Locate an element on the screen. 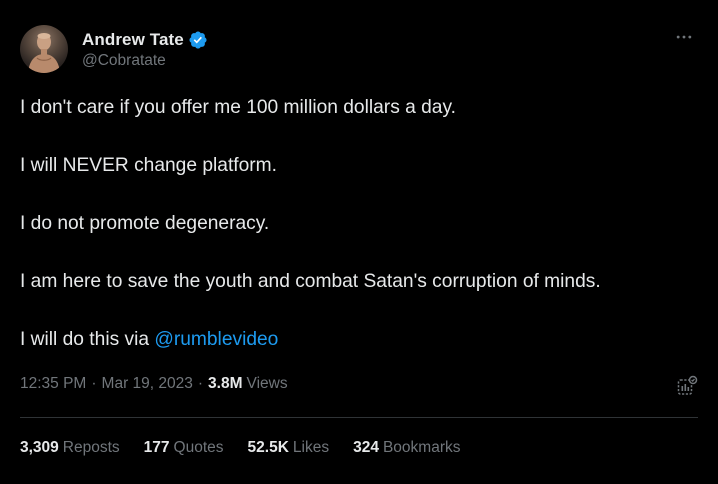 Image resolution: width=718 pixels, height=484 pixels. more-options-button is located at coordinates (684, 37).